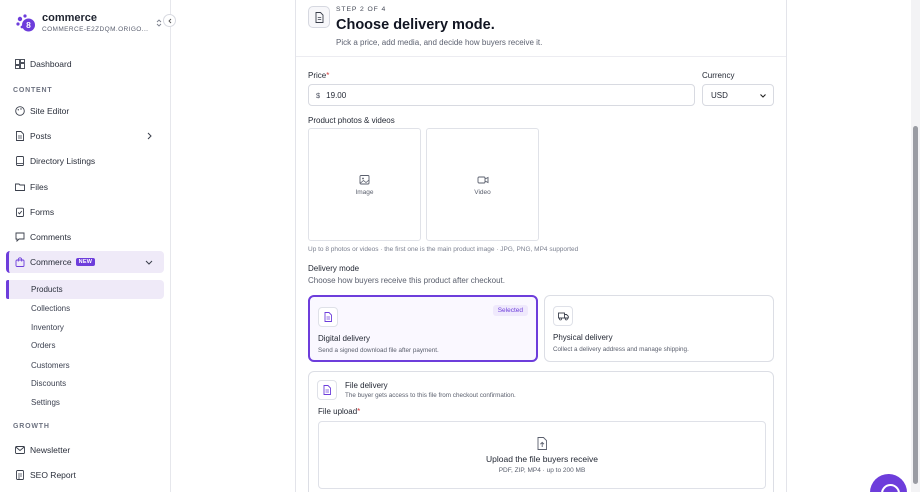 Image resolution: width=920 pixels, height=492 pixels. I want to click on price-label: Price*, so click(318, 75).